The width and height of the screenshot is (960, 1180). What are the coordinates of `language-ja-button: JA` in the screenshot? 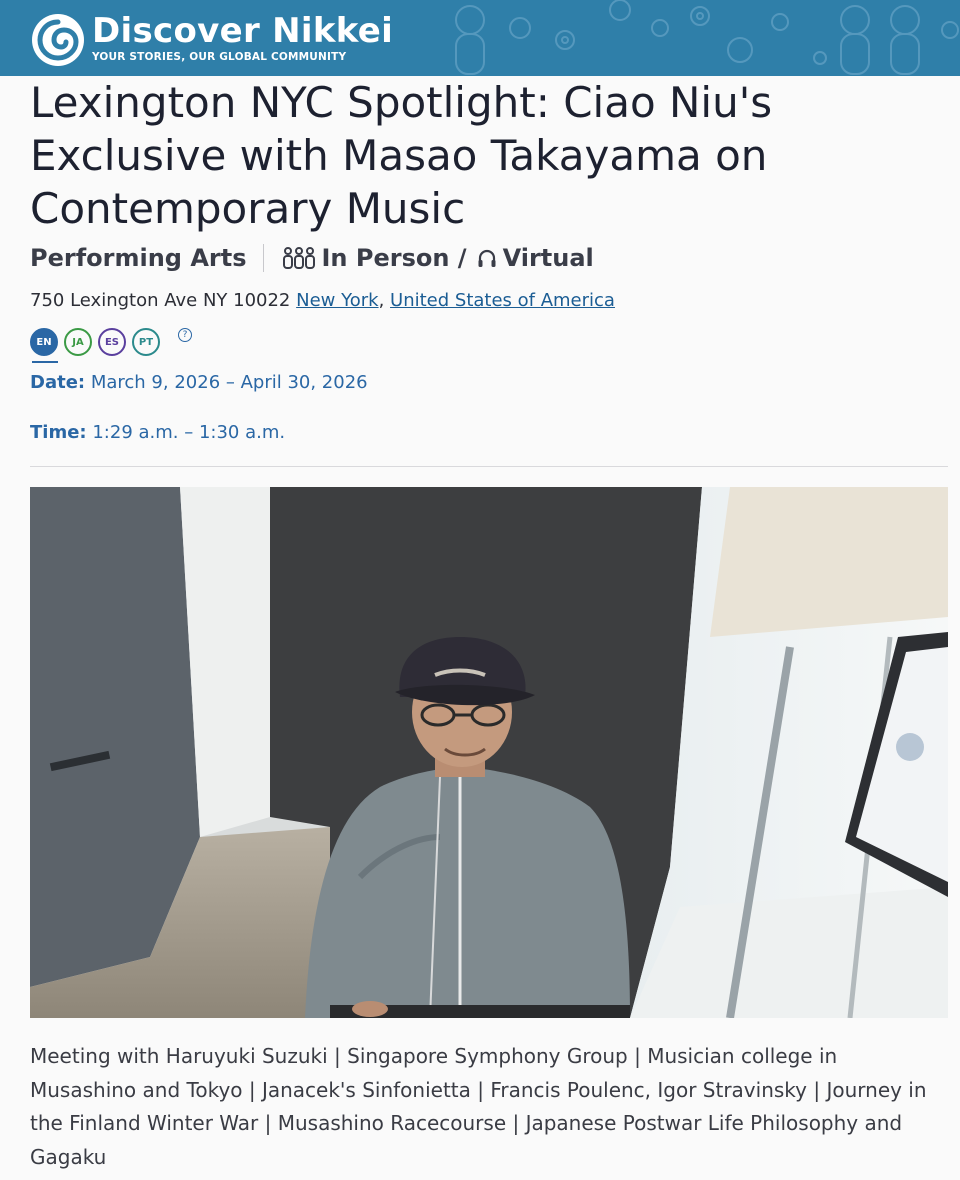 It's located at (78, 342).